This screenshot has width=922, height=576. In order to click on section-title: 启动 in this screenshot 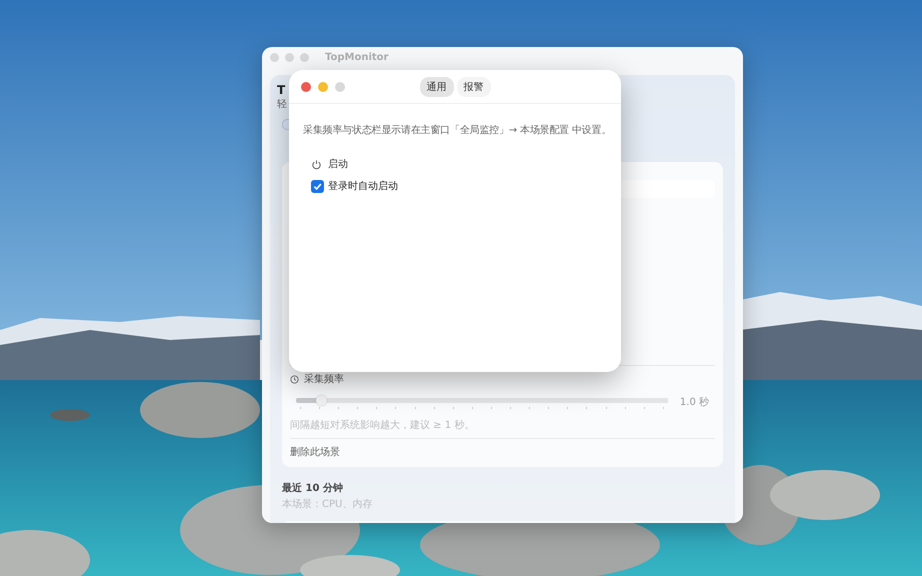, I will do `click(338, 164)`.